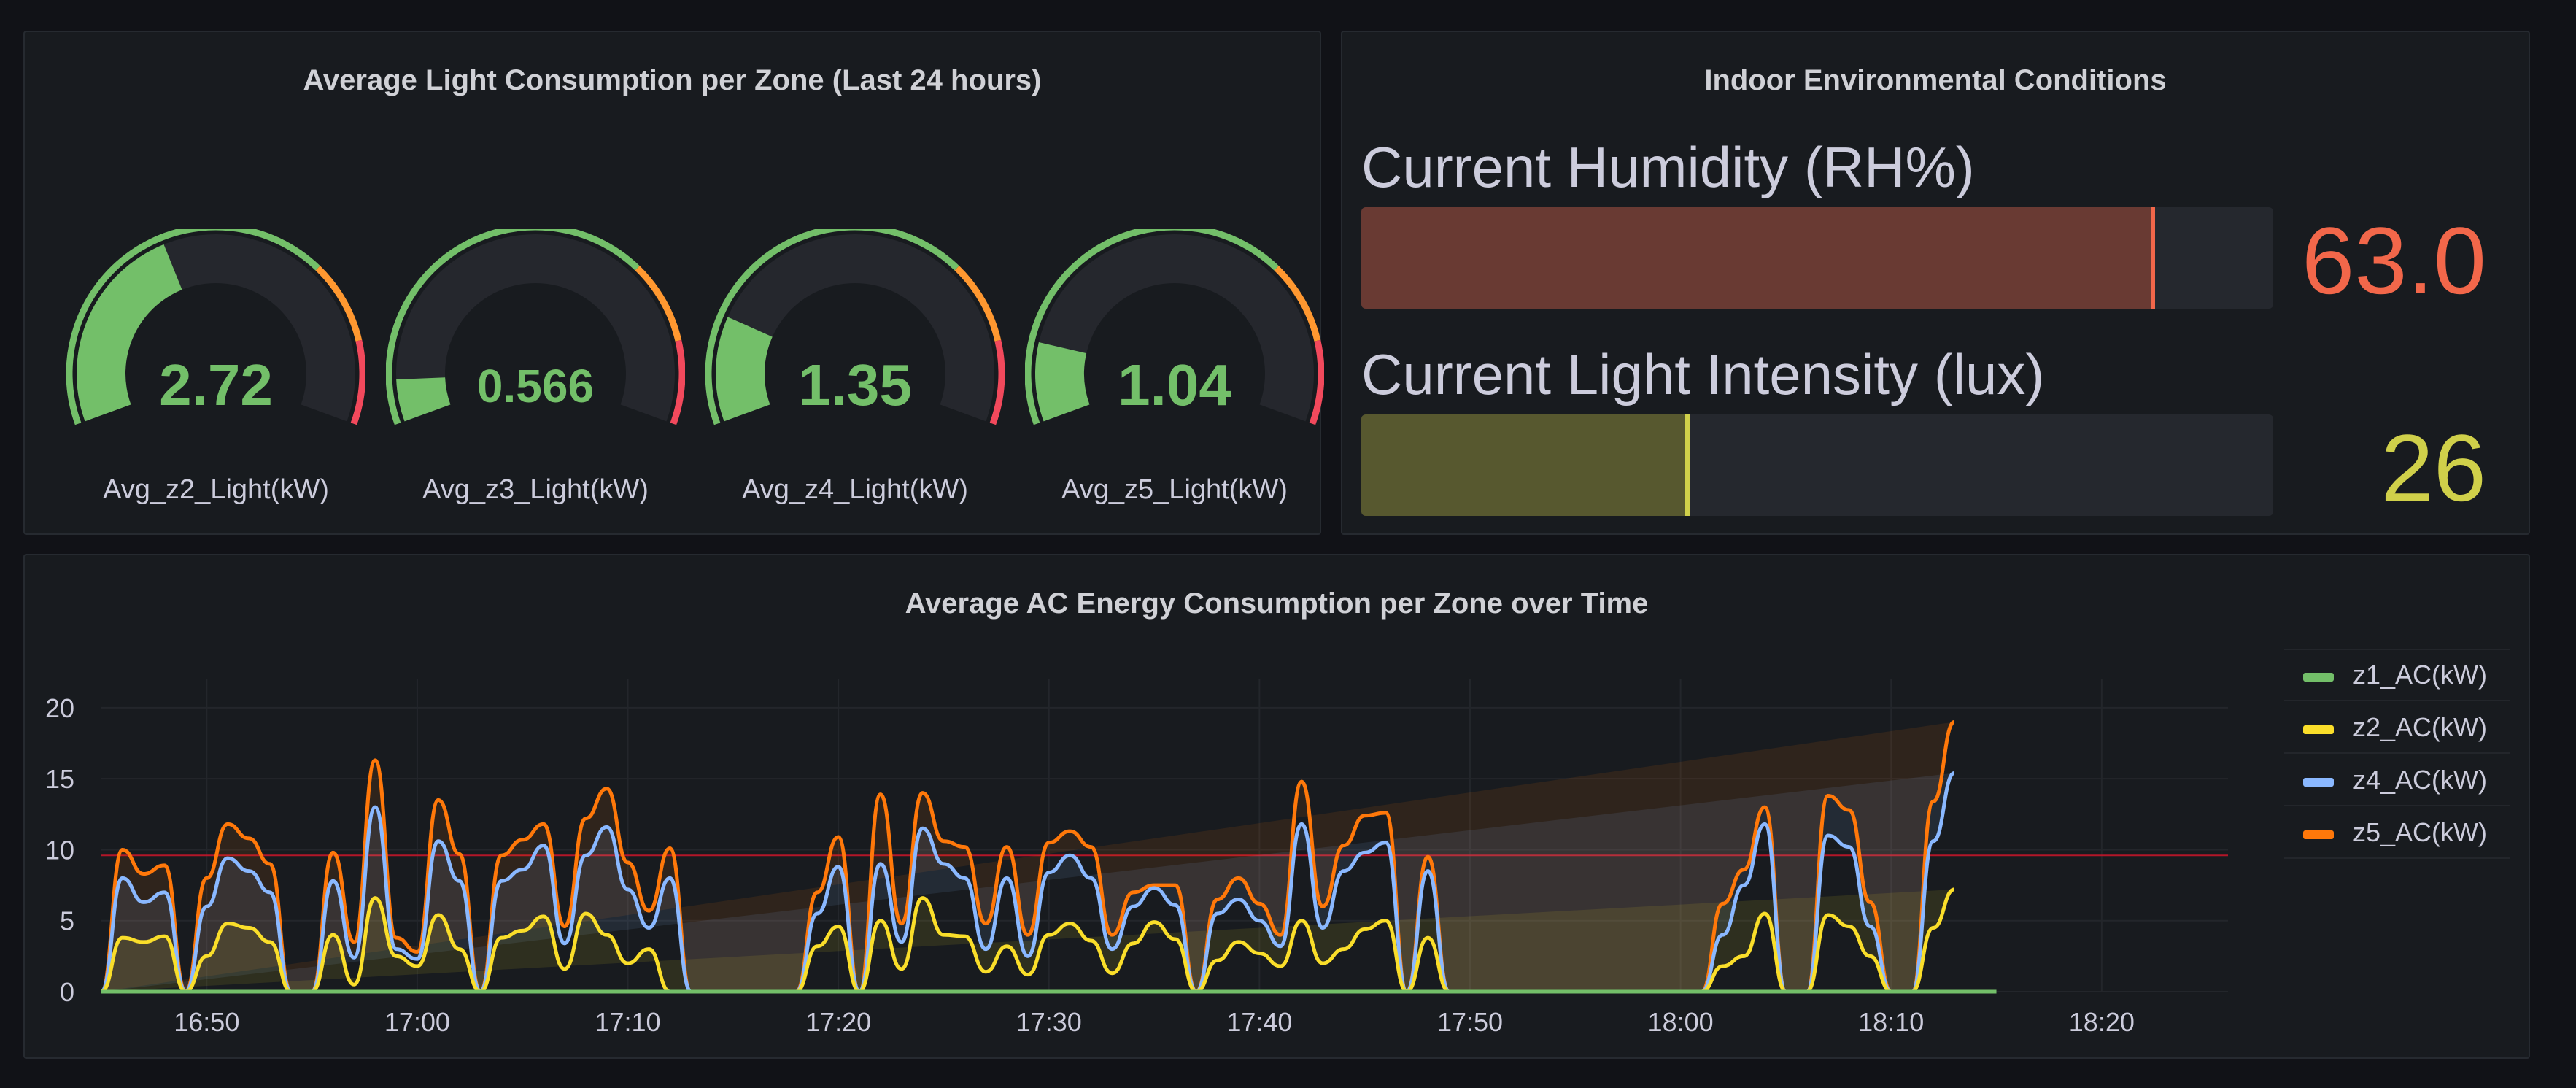 The image size is (2576, 1088). What do you see at coordinates (2153, 258) in the screenshot?
I see `humidity-bar-edge` at bounding box center [2153, 258].